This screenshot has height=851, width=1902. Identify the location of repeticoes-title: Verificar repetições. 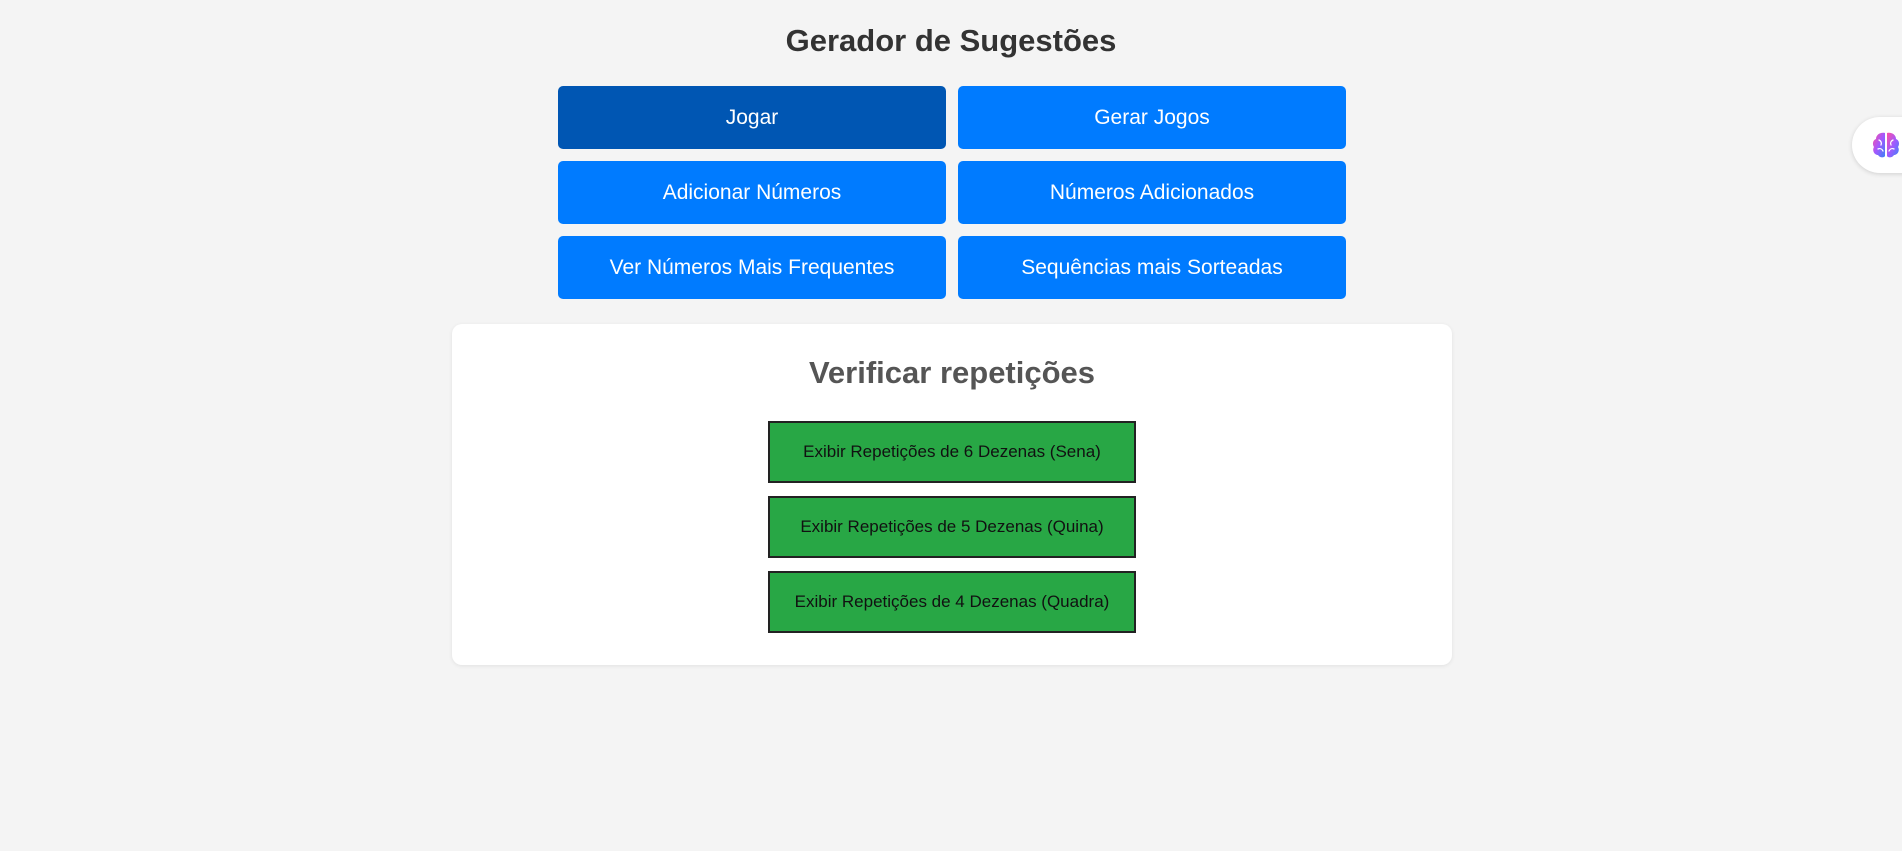
(952, 372).